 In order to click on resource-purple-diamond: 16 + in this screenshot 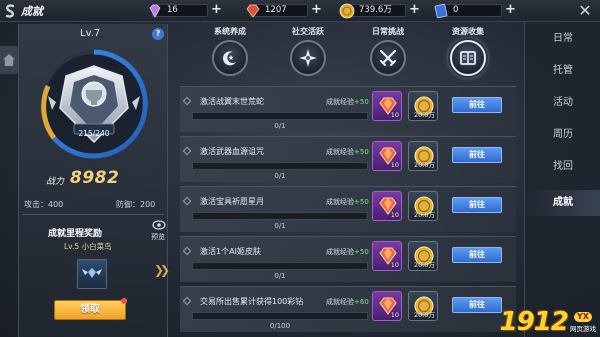, I will do `click(186, 10)`.